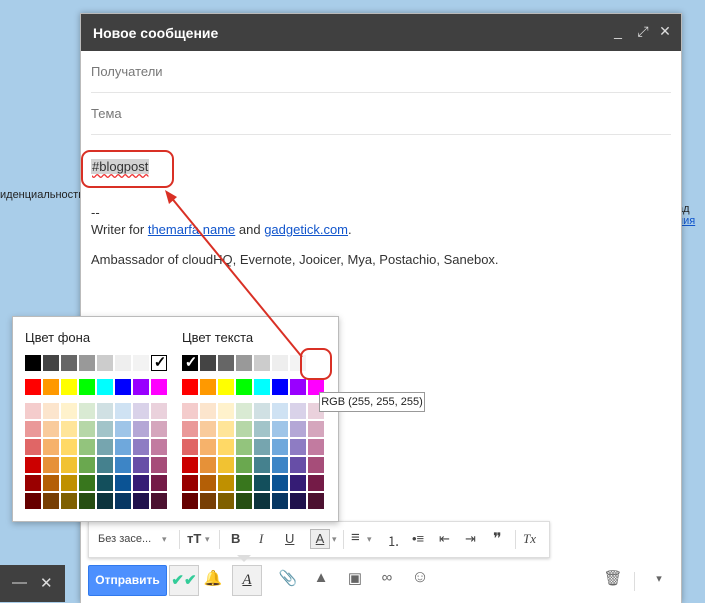  I want to click on annotation-arrow, so click(234, 274).